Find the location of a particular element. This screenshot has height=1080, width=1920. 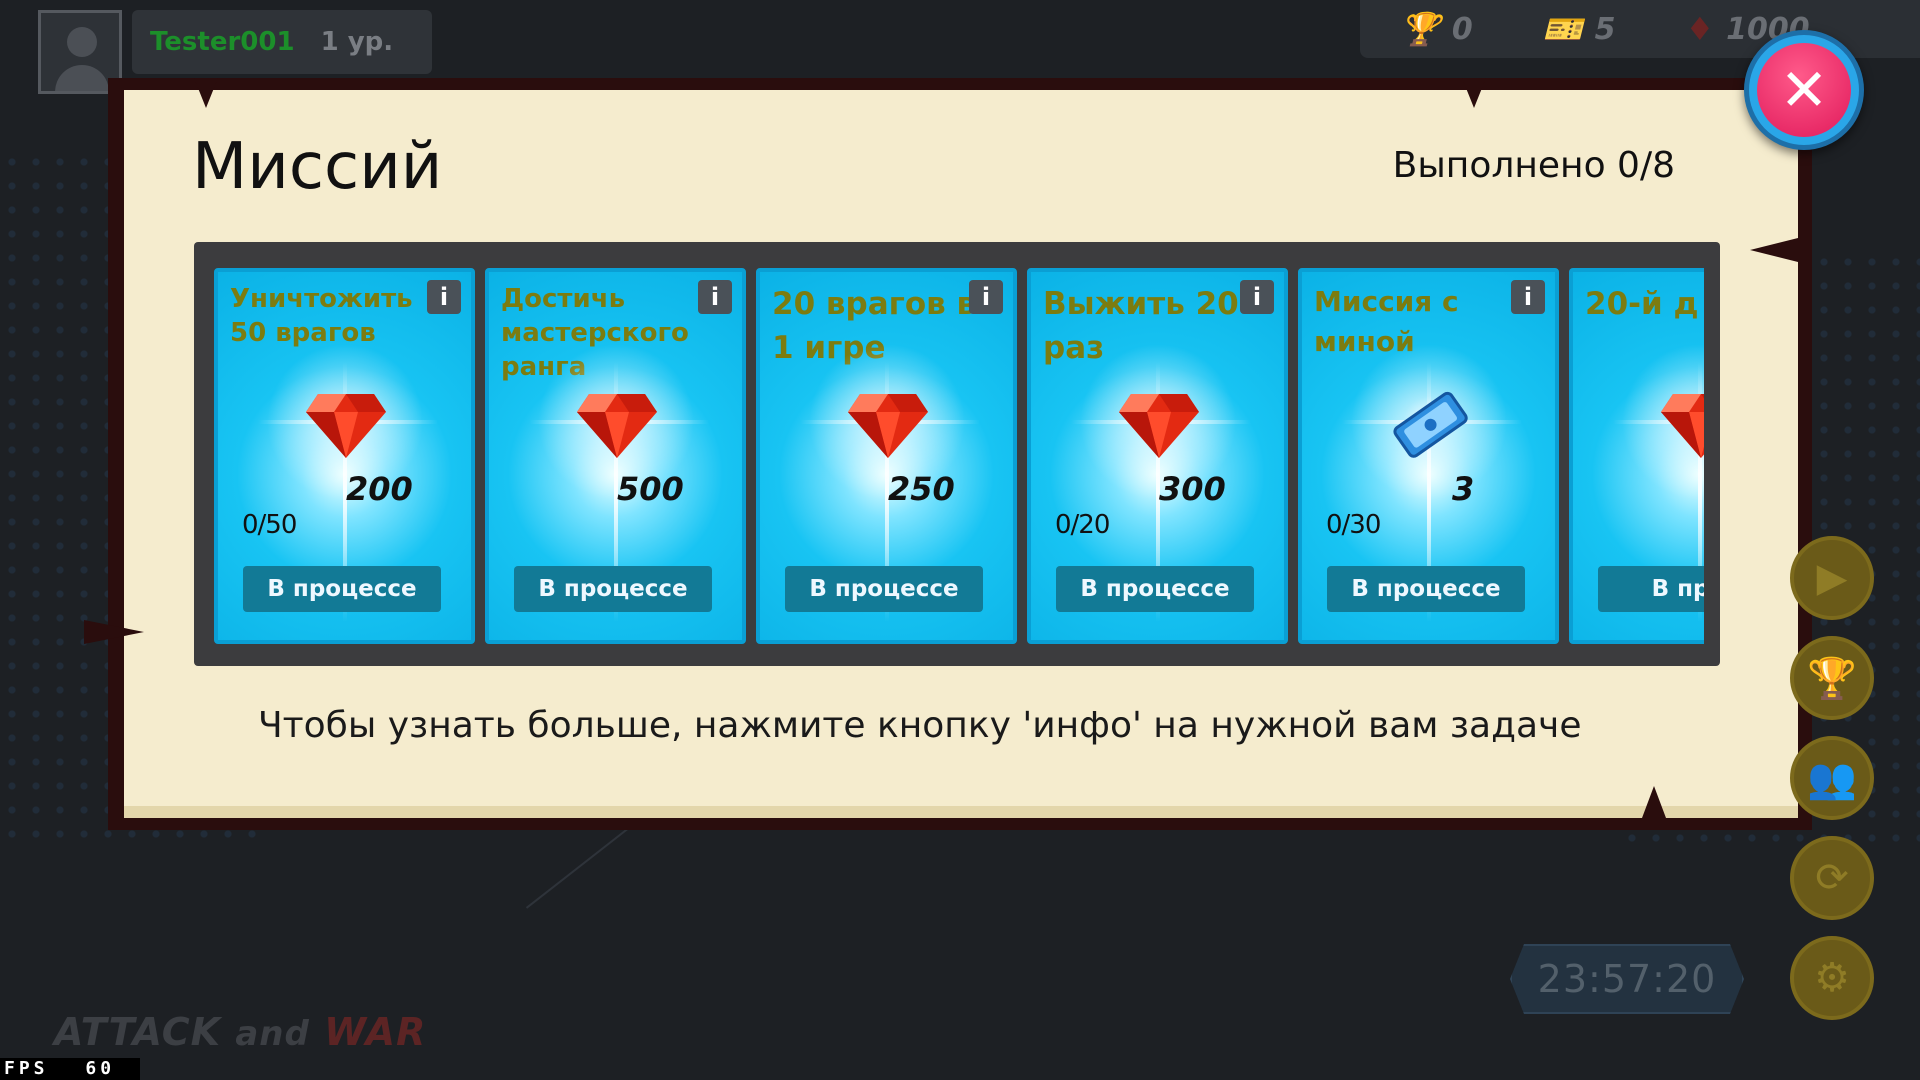

logo-part: ATTACK is located at coordinates (138, 1032).